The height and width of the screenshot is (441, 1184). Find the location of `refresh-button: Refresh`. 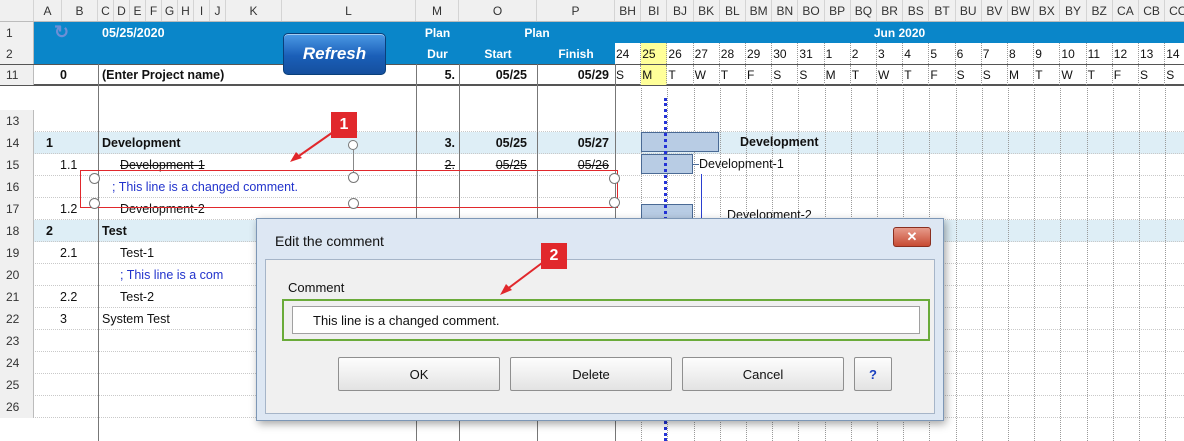

refresh-button: Refresh is located at coordinates (334, 54).